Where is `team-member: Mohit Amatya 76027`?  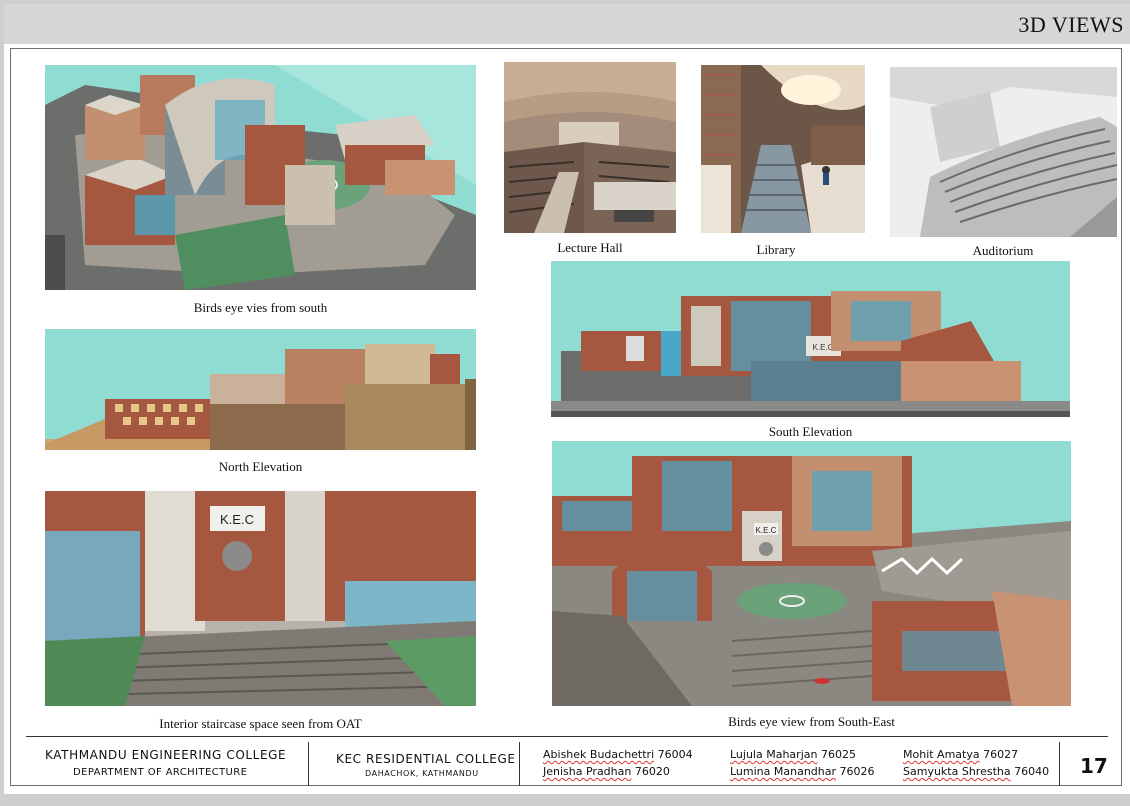
team-member: Mohit Amatya 76027 is located at coordinates (961, 754).